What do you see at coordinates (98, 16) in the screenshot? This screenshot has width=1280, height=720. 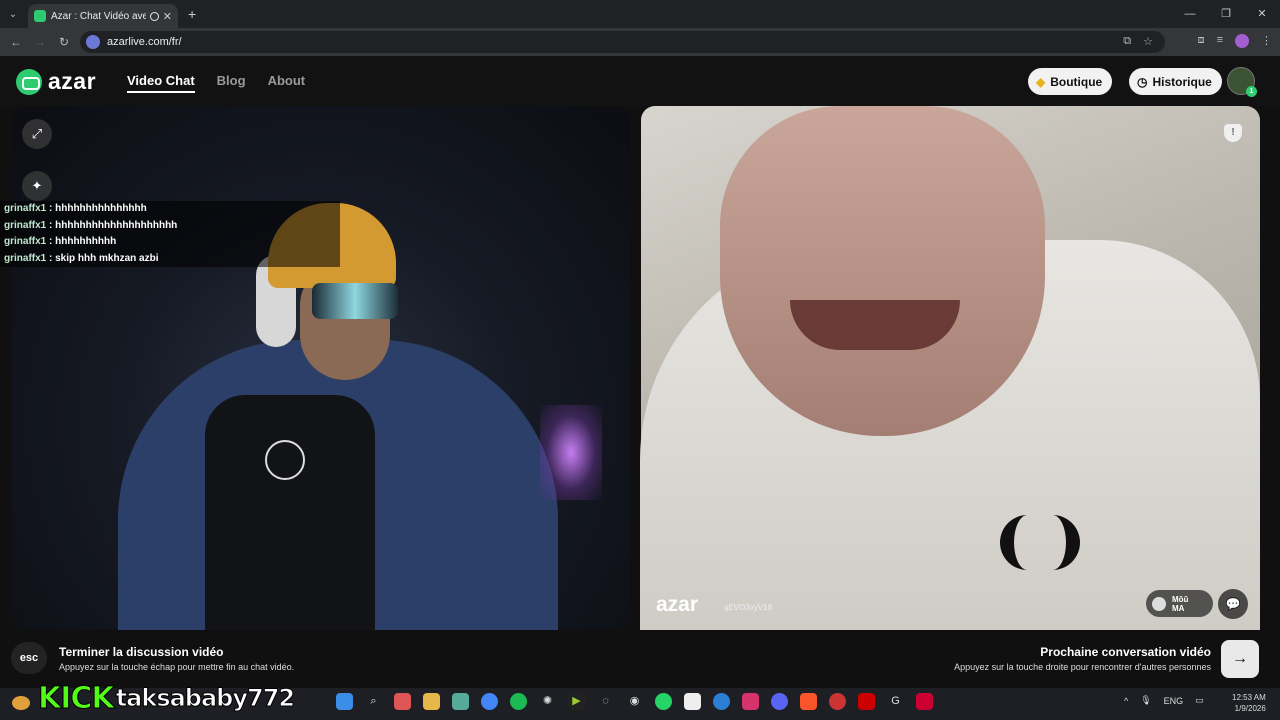 I see `tab-title: Azar : Chat Vidéo avec de n` at bounding box center [98, 16].